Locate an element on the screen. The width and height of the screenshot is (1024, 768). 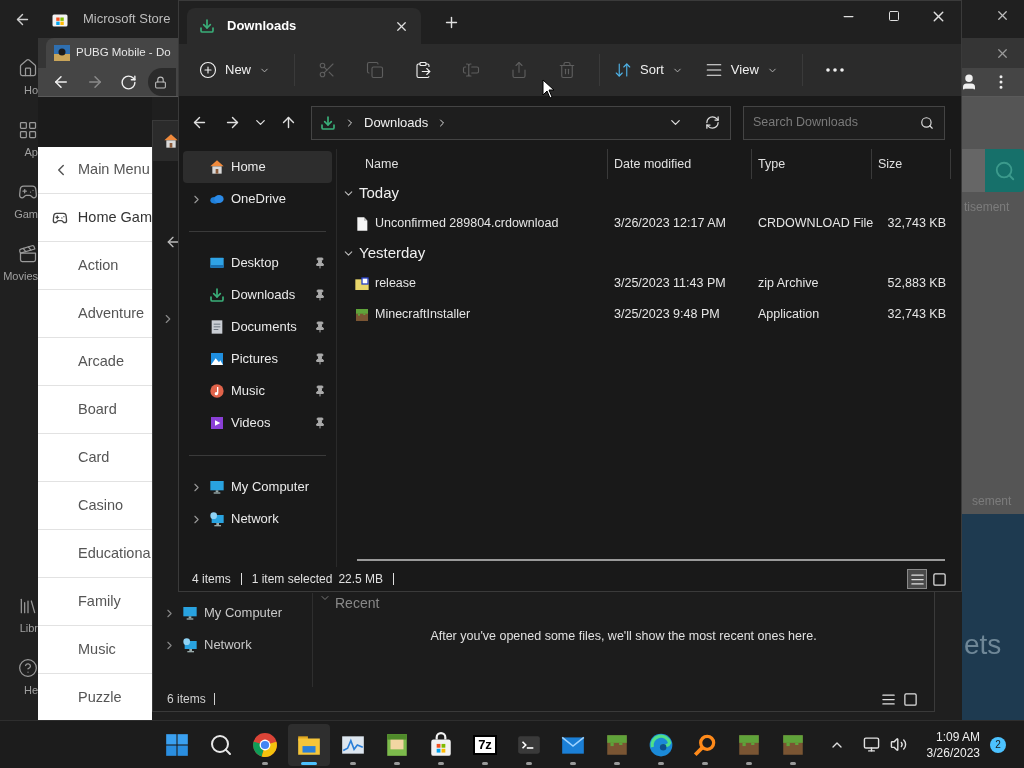
forward-arrow-icon is located at coordinates (232, 122).